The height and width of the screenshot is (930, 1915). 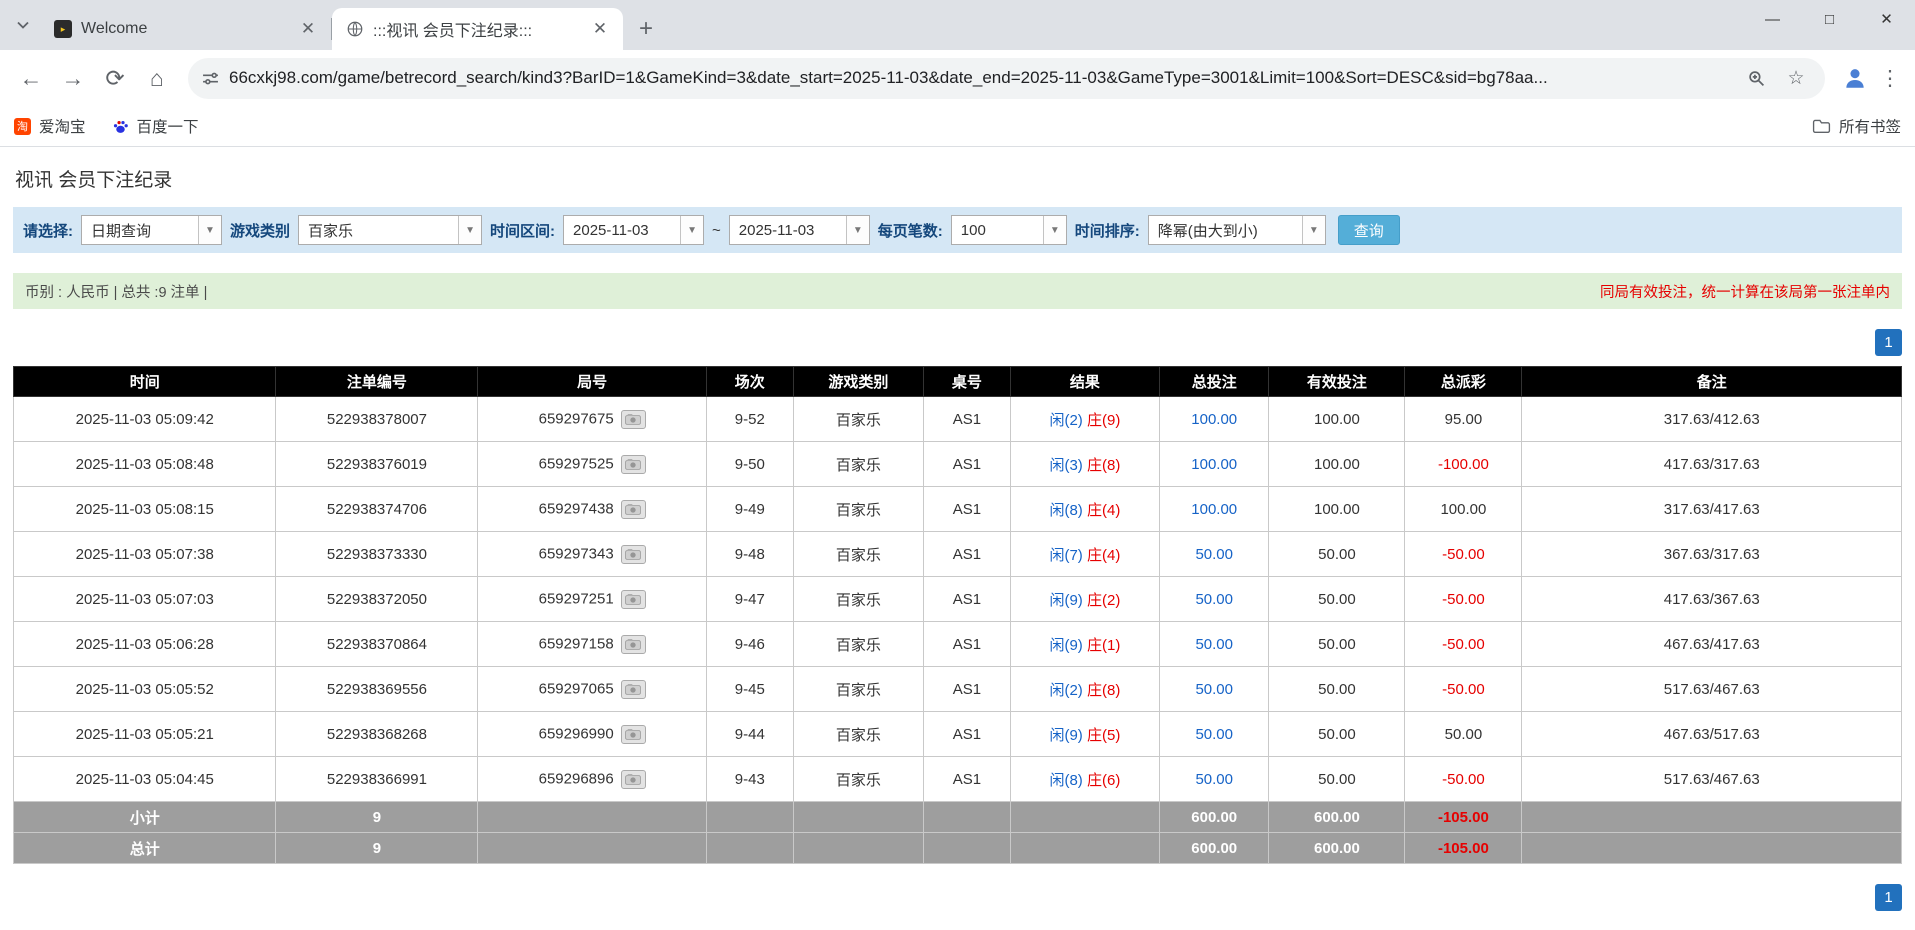 What do you see at coordinates (377, 464) in the screenshot?
I see `cell-bet-id: 522938376019` at bounding box center [377, 464].